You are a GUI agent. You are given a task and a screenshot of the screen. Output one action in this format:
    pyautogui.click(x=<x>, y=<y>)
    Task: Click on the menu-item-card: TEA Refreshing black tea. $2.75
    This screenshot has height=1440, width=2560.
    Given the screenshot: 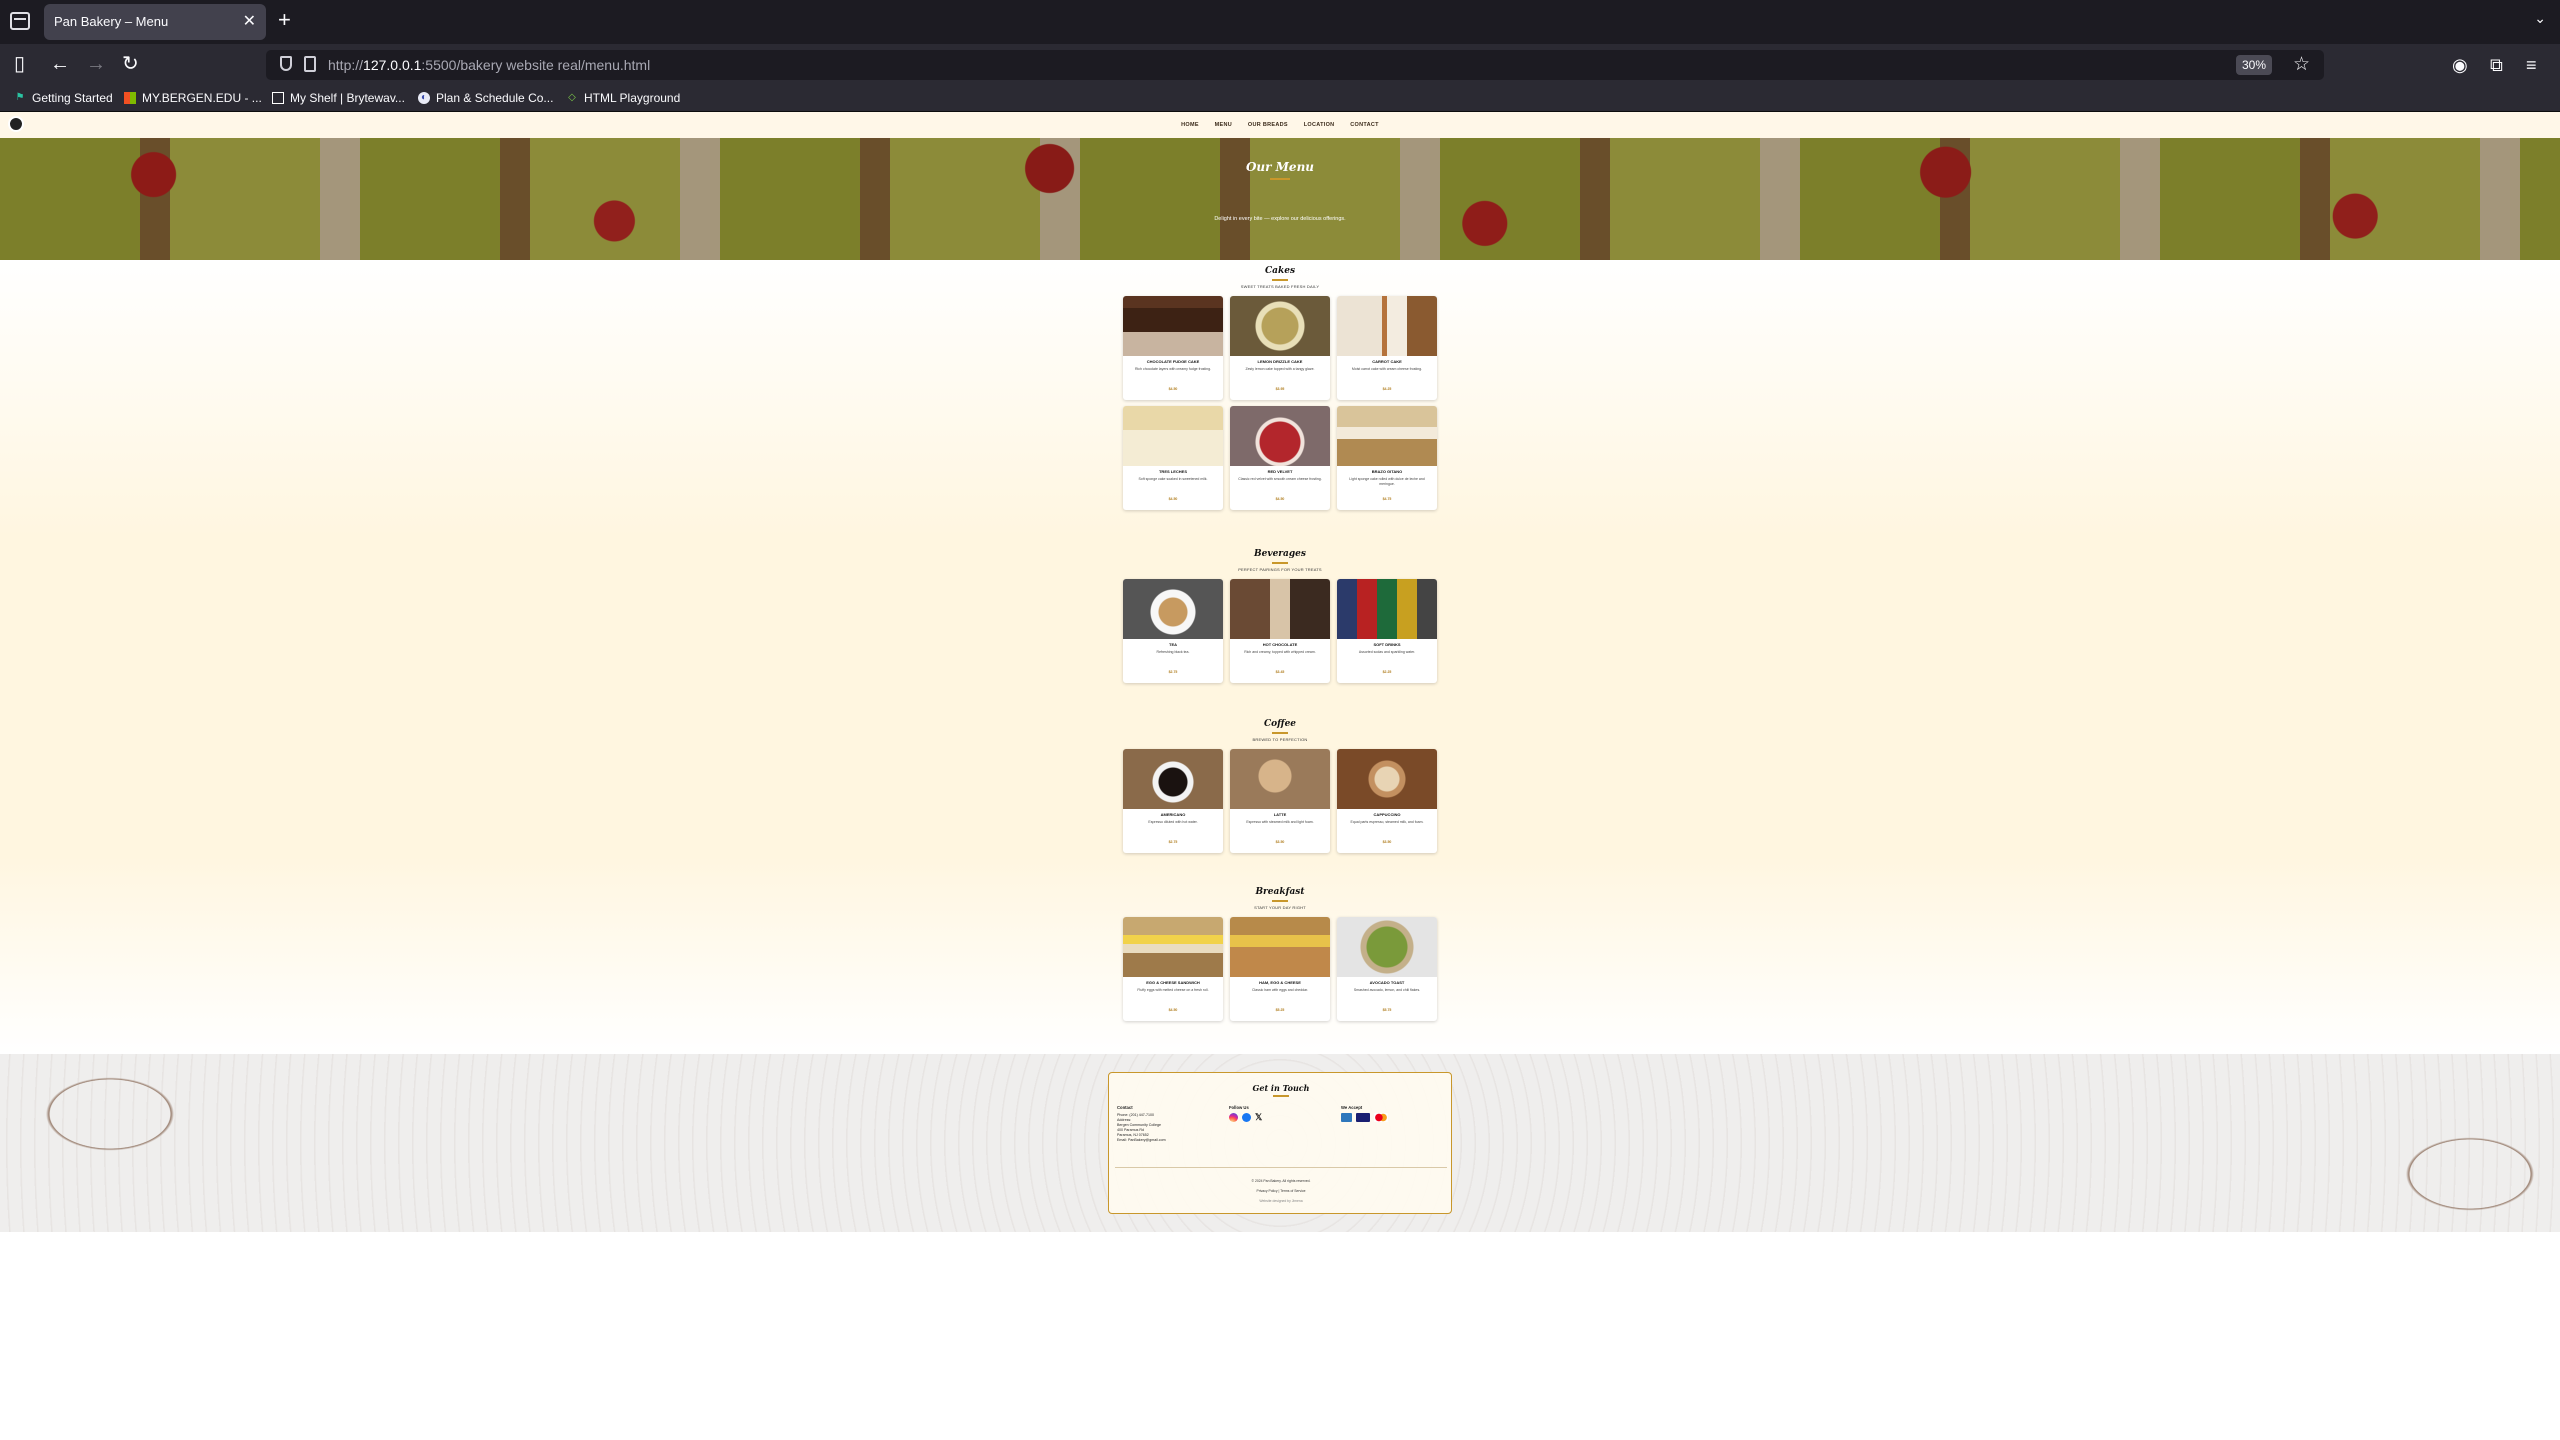 What is the action you would take?
    pyautogui.click(x=1173, y=631)
    